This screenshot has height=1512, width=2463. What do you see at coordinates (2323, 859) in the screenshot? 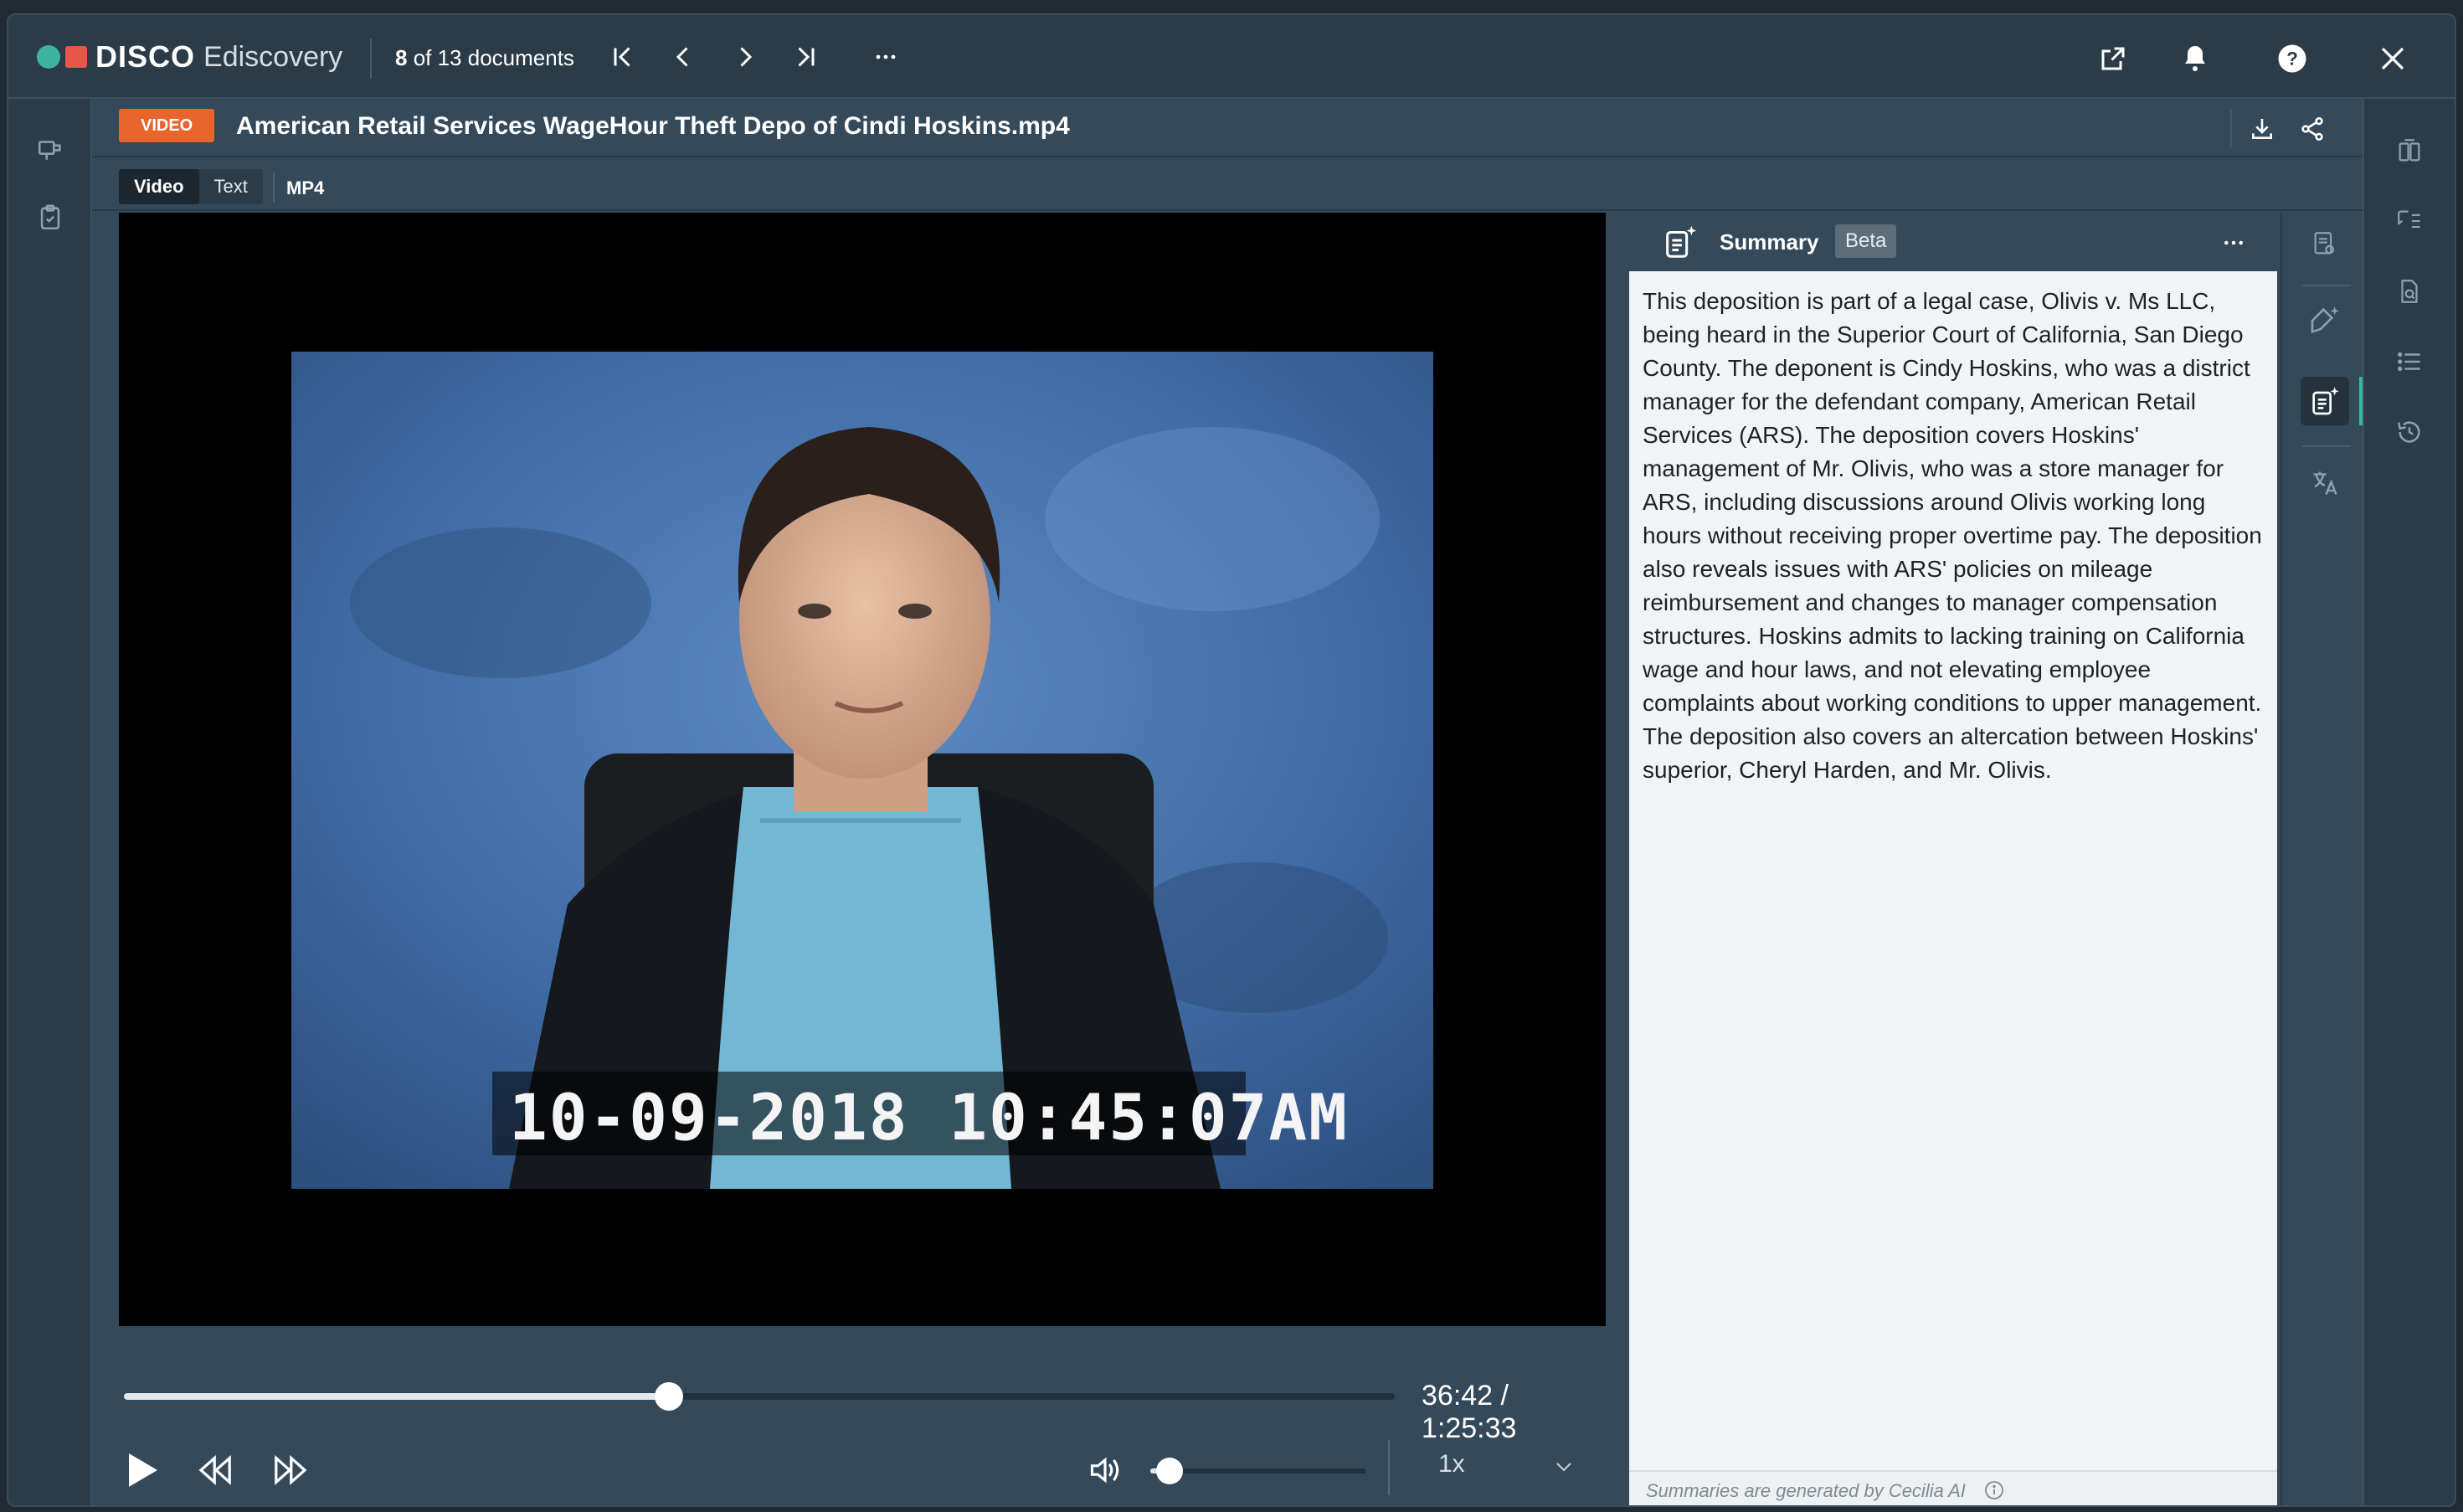
I see `tool-column` at bounding box center [2323, 859].